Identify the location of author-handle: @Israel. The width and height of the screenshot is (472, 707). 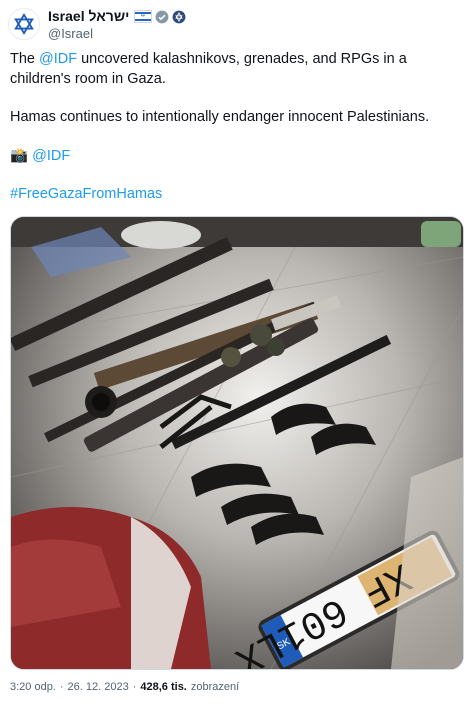
(117, 34).